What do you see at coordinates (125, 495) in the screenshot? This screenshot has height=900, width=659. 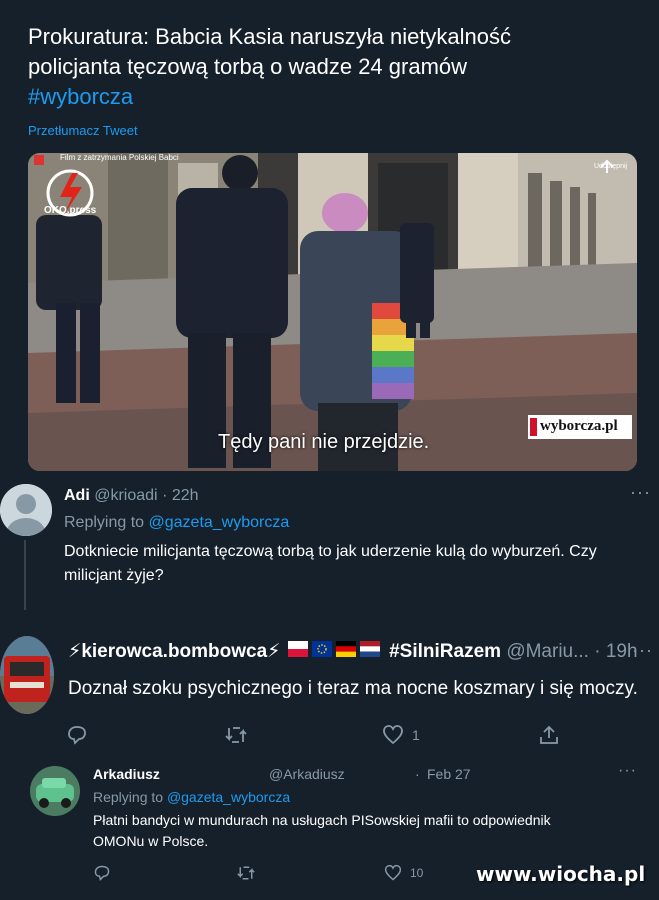 I see `author-handle: @krioadi` at bounding box center [125, 495].